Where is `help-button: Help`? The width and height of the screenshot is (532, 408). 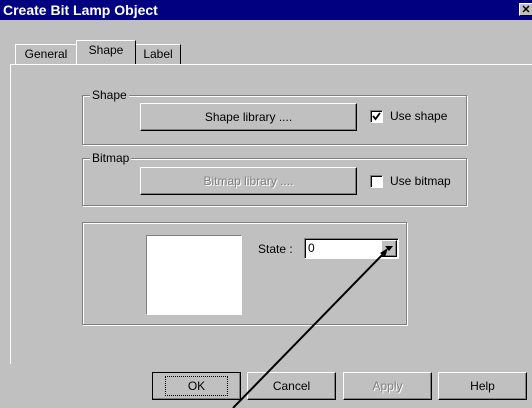 help-button: Help is located at coordinates (482, 386).